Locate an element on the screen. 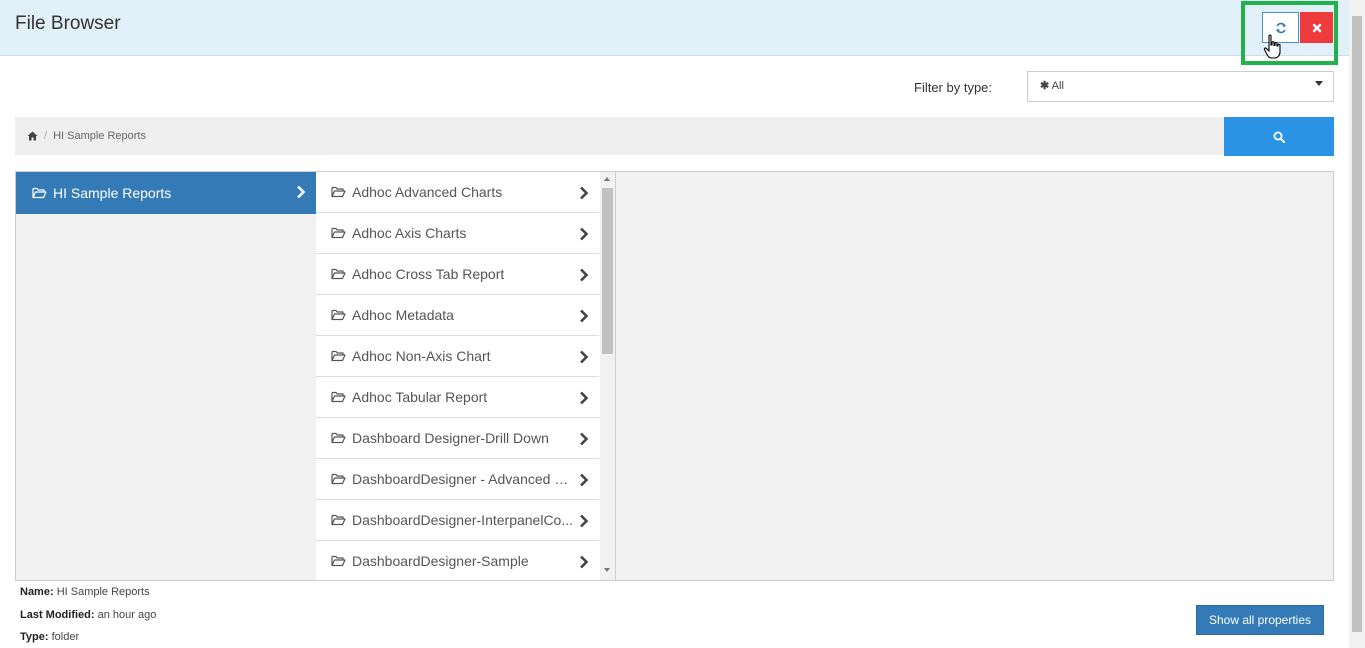 This screenshot has width=1365, height=648. folder-list-item: Adhoc Cross Tab Report is located at coordinates (457, 274).